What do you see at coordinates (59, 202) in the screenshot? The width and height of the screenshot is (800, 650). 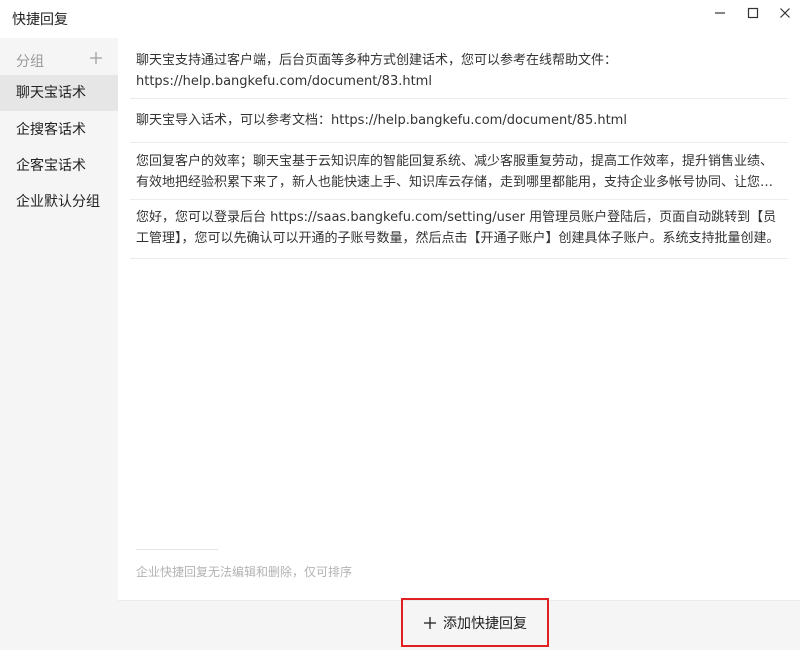 I see `sidebar-item-default-group: 企业默认分组` at bounding box center [59, 202].